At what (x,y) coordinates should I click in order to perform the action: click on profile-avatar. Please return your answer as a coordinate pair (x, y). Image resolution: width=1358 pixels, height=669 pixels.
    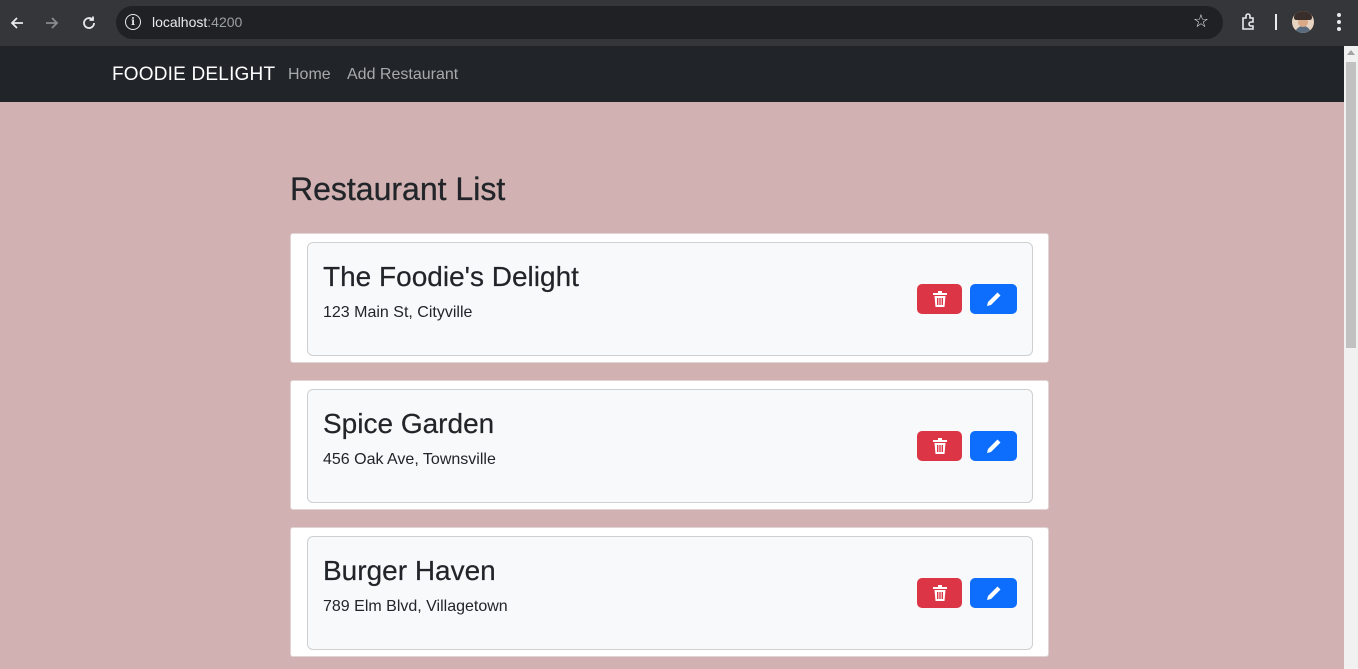
    Looking at the image, I should click on (1303, 22).